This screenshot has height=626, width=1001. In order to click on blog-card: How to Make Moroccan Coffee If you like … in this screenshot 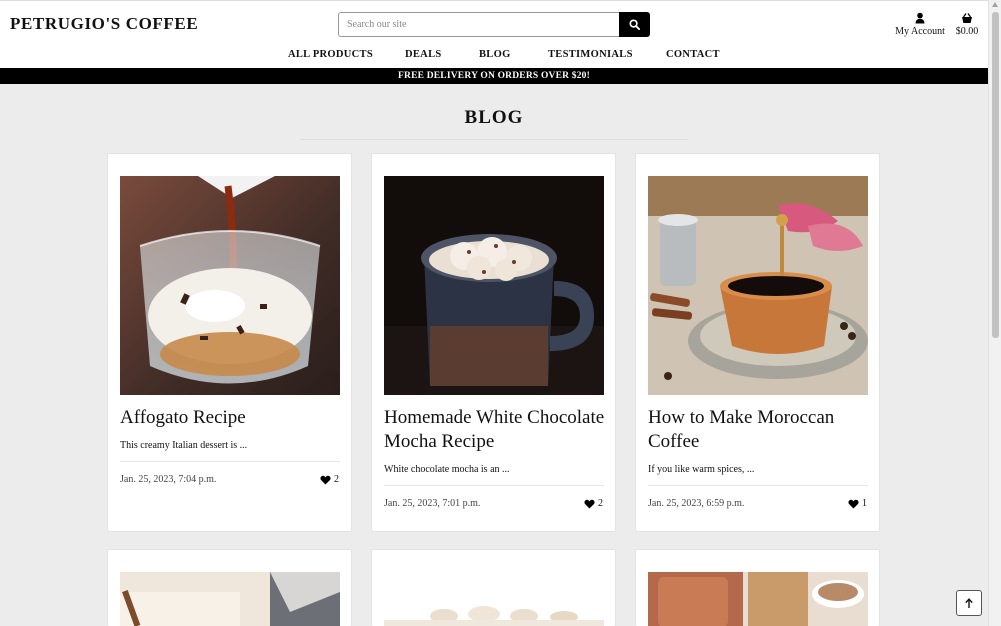, I will do `click(757, 342)`.